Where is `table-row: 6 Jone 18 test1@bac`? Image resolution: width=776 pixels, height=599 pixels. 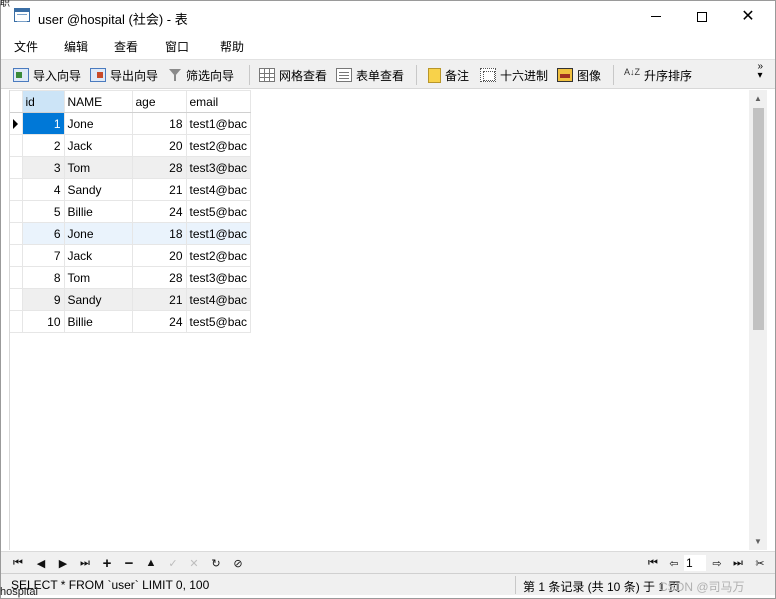
table-row: 6 Jone 18 test1@bac is located at coordinates (131, 233).